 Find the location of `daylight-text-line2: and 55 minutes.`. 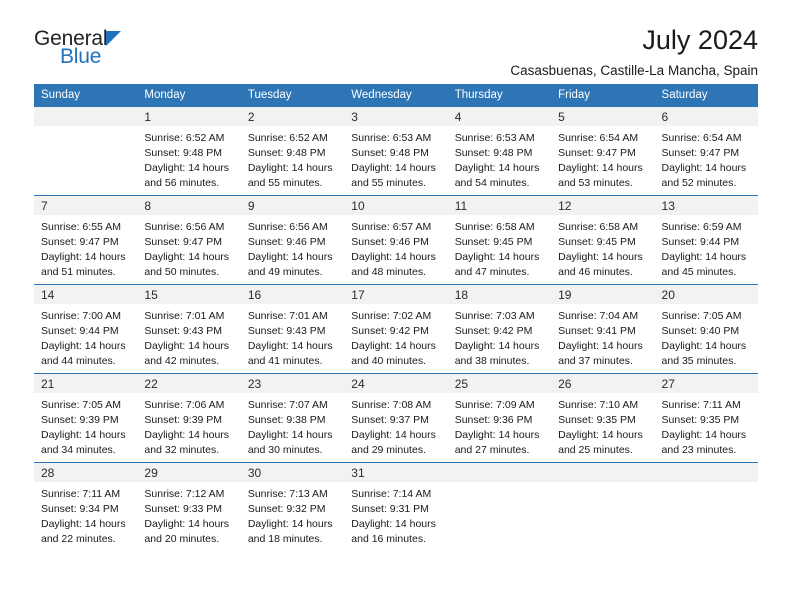

daylight-text-line2: and 55 minutes. is located at coordinates (285, 182).